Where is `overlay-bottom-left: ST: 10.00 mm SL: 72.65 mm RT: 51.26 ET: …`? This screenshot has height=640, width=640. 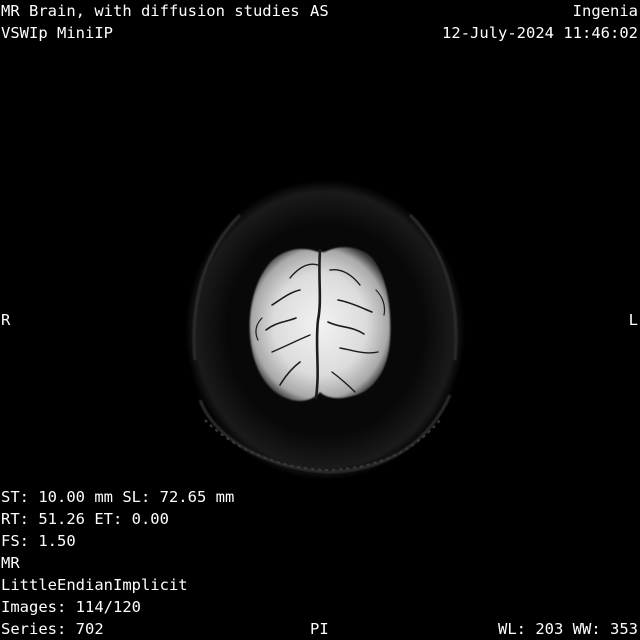 overlay-bottom-left: ST: 10.00 mm SL: 72.65 mm RT: 51.26 ET: … is located at coordinates (117, 563).